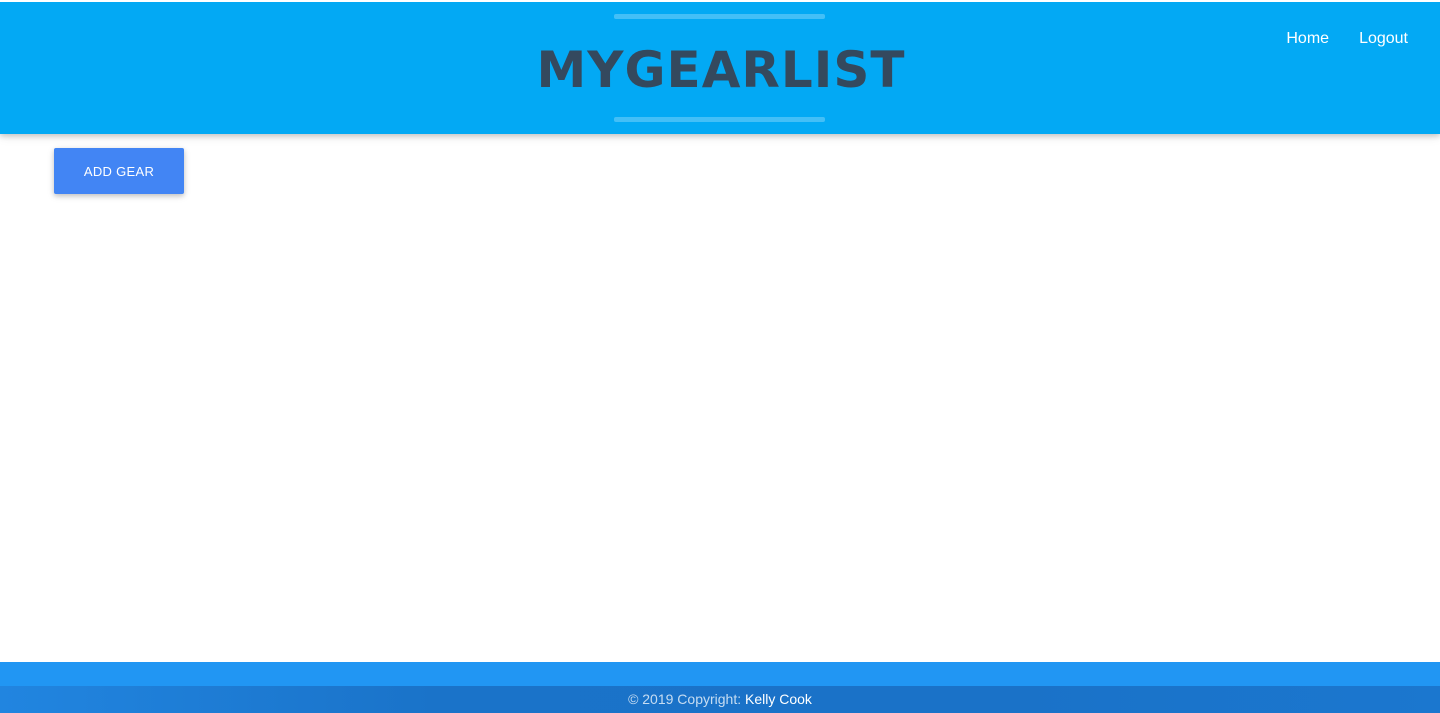 The height and width of the screenshot is (713, 1440). Describe the element at coordinates (778, 699) in the screenshot. I see `footer-author-link: Kelly Cook` at that location.